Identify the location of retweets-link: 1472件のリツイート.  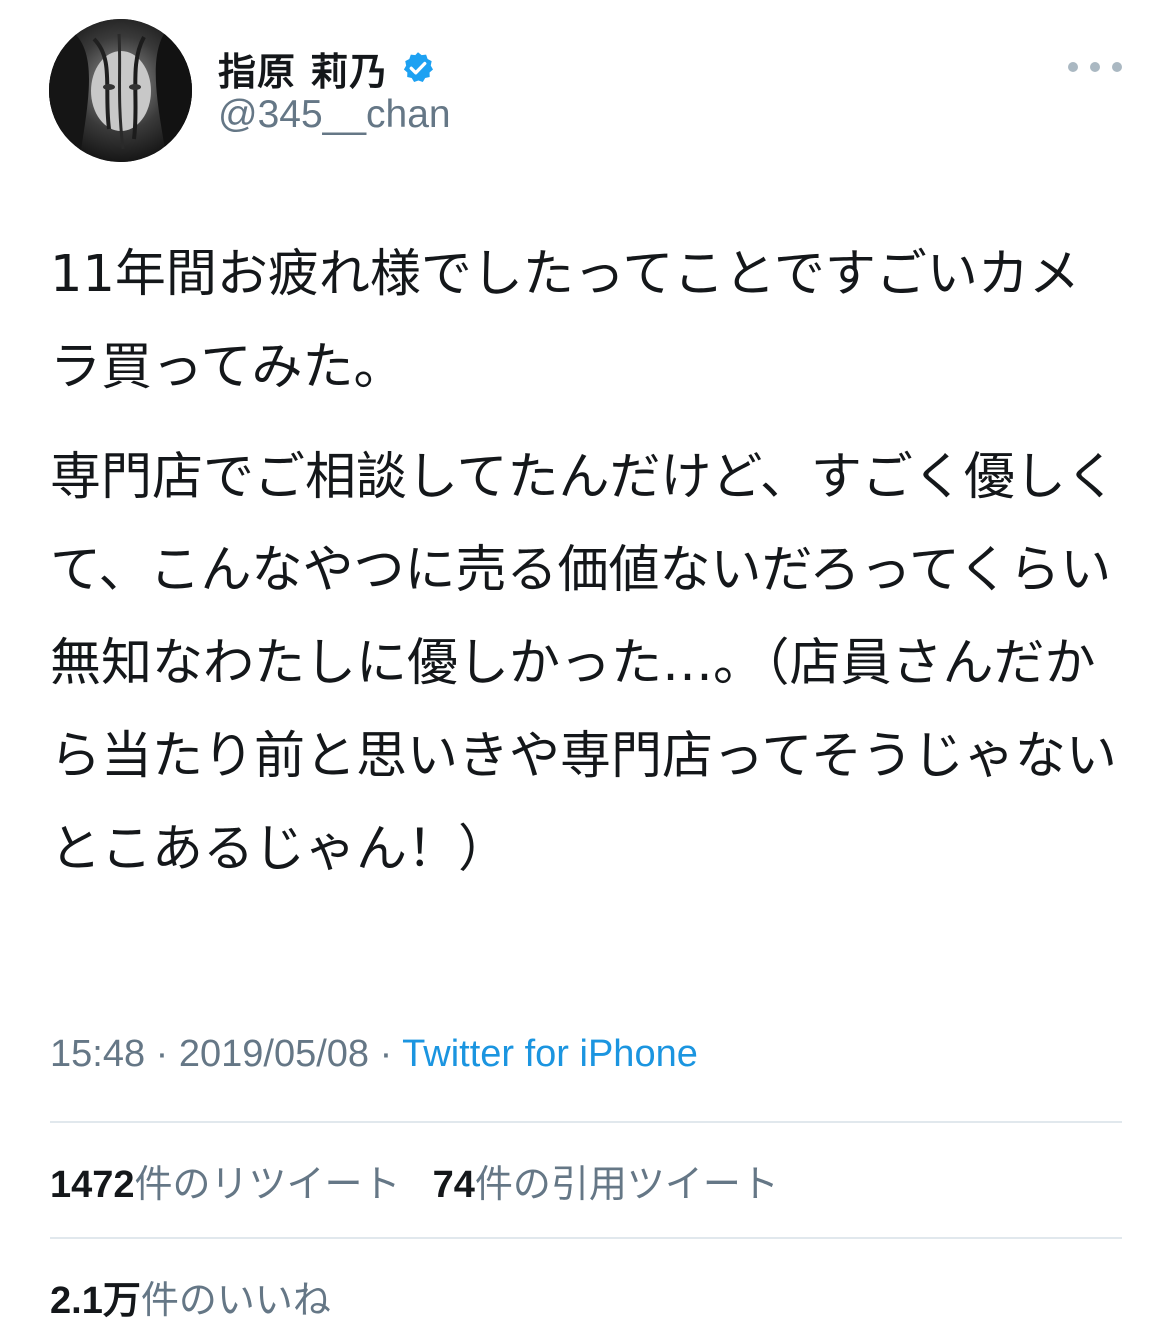
(225, 1184).